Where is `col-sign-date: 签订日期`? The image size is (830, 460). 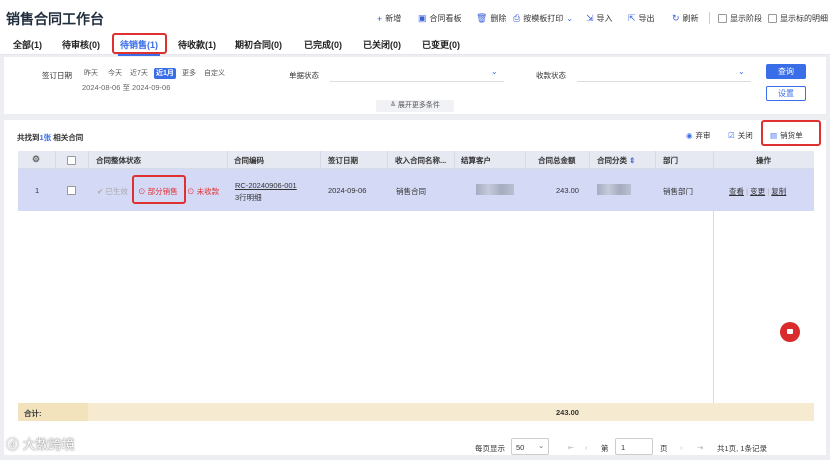 col-sign-date: 签订日期 is located at coordinates (343, 160).